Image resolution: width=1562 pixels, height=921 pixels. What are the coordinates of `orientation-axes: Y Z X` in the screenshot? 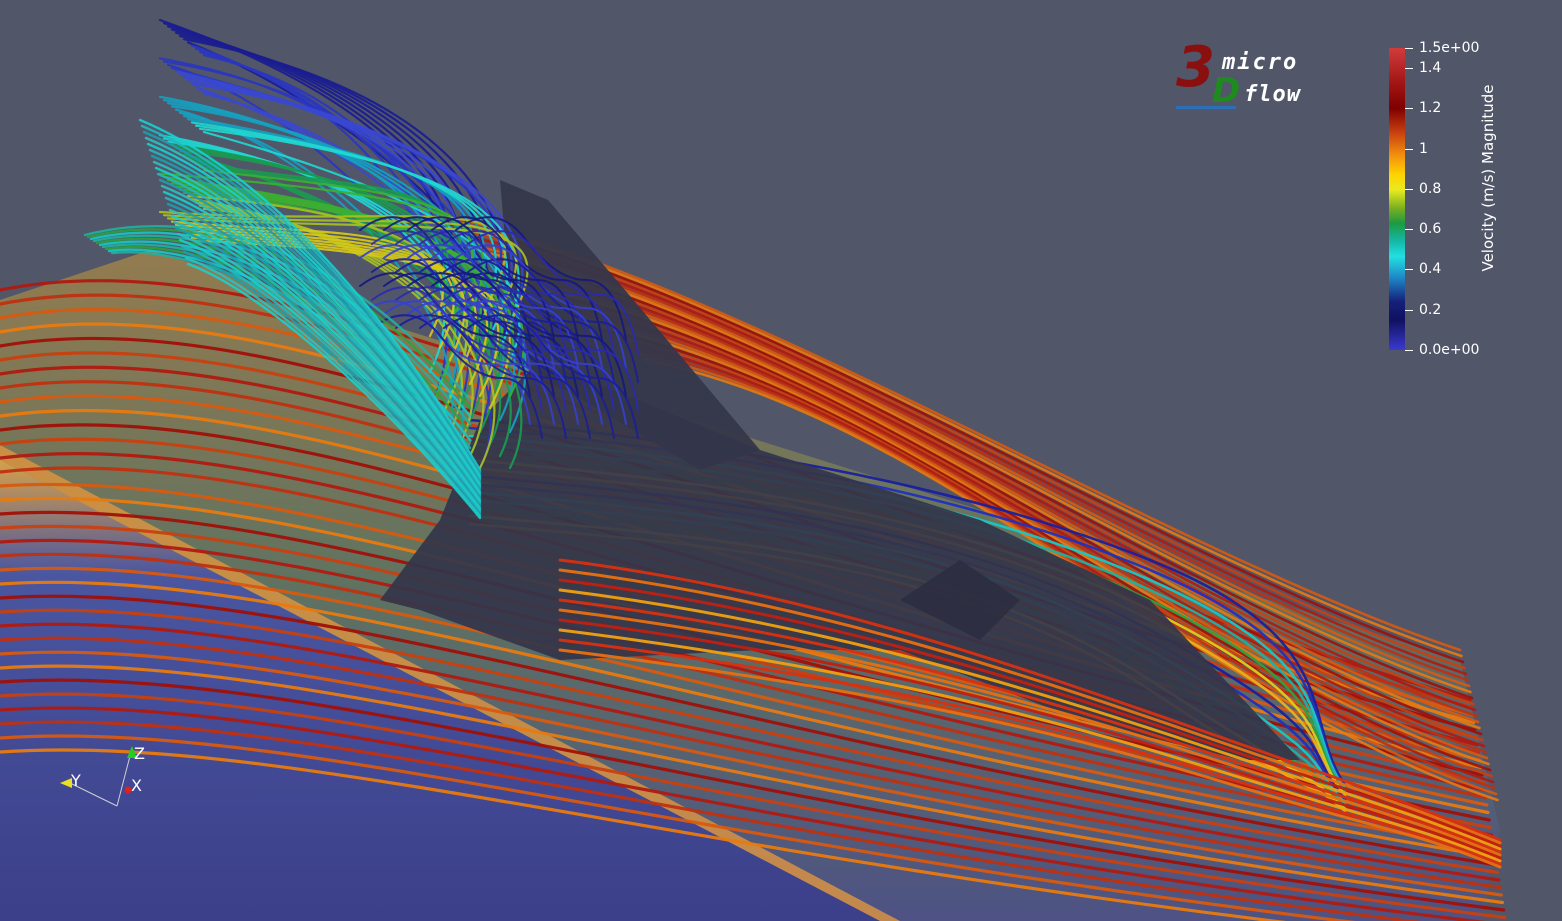 It's located at (105, 778).